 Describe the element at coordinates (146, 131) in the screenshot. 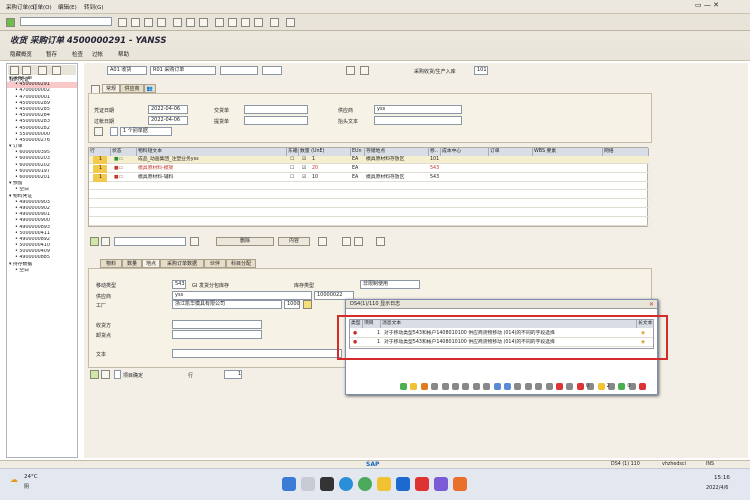

I see `slip-select: 1 个别单据` at that location.